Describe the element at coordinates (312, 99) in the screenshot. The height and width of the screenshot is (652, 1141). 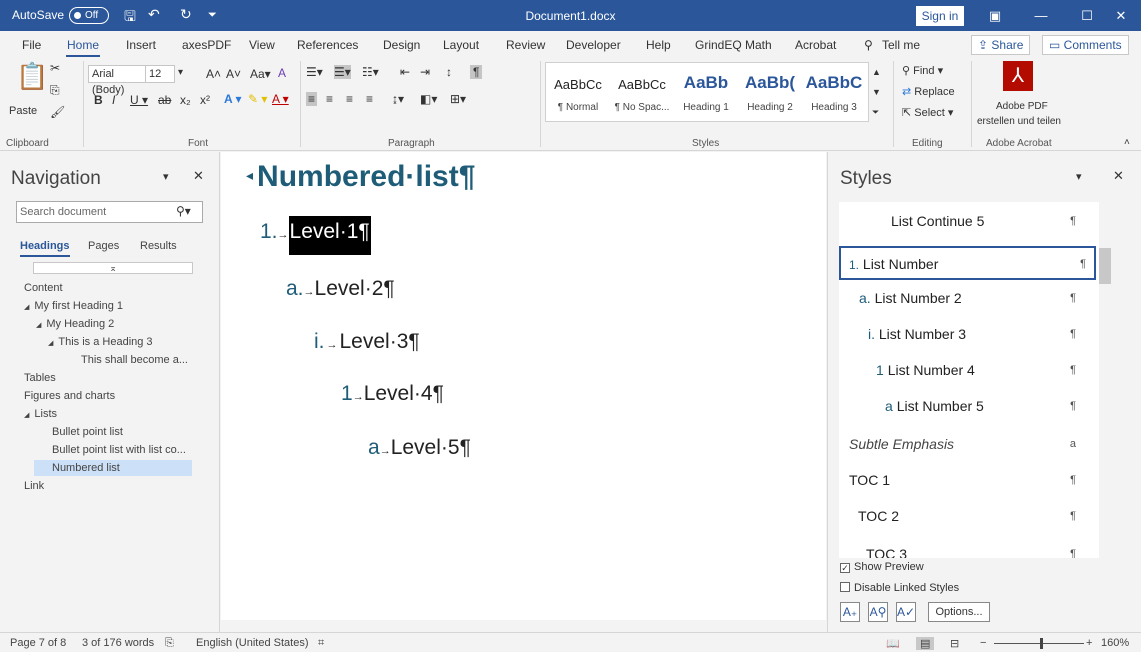
I see `align-left-icon: ≡` at that location.